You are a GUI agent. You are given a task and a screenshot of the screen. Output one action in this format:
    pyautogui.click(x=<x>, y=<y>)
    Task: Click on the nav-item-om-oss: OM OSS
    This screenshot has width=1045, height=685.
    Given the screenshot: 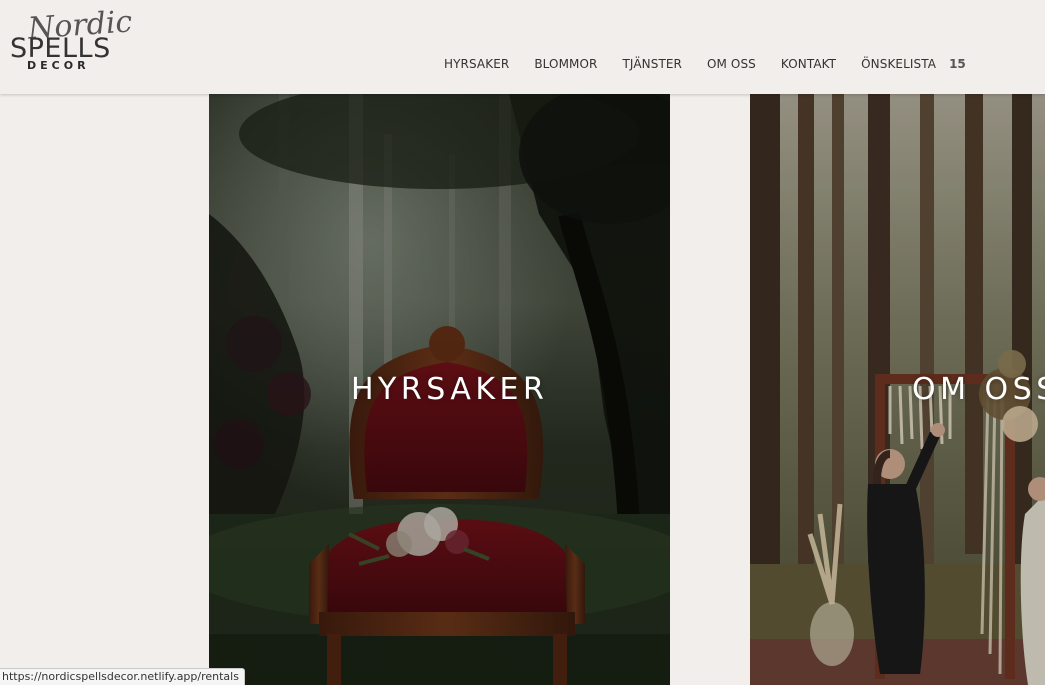 What is the action you would take?
    pyautogui.click(x=731, y=64)
    